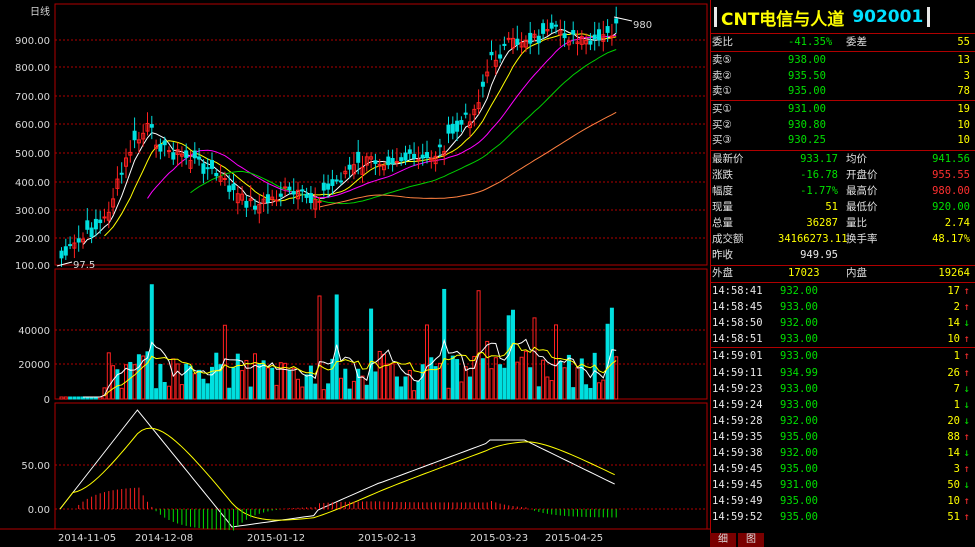  I want to click on tick-row: 14:59:35 935.00 88 ↑, so click(842, 437).